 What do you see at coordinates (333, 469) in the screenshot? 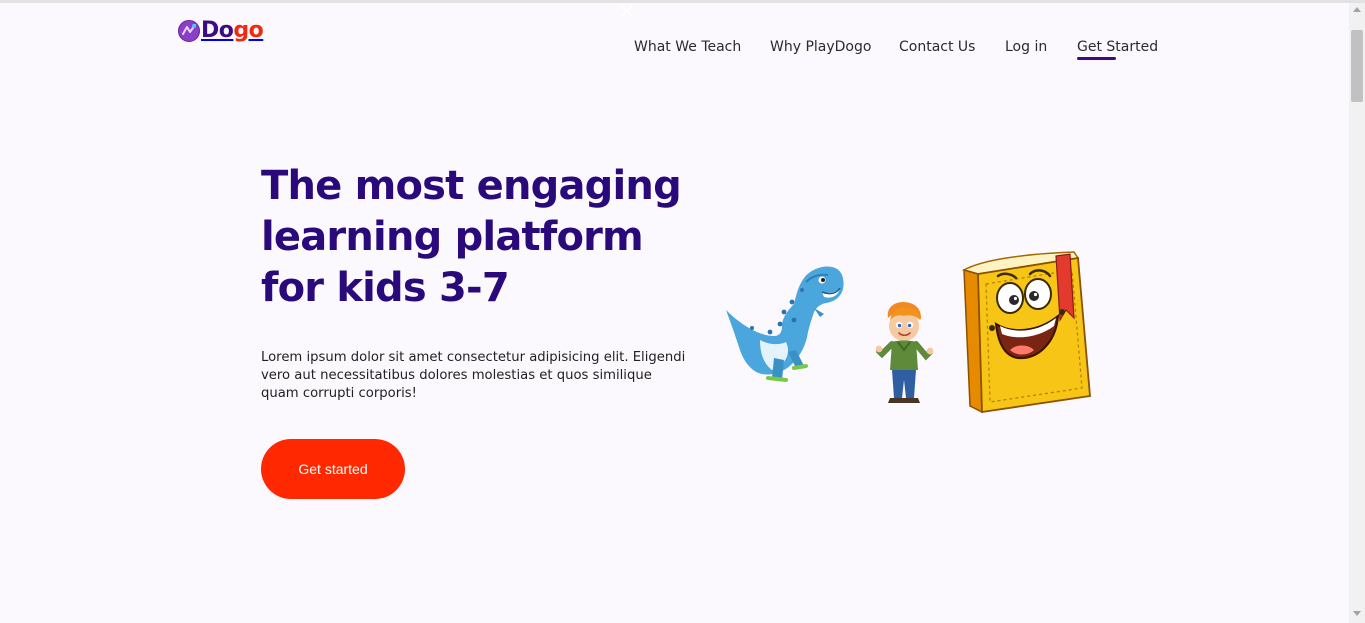
I see `get-started-button: Get started` at bounding box center [333, 469].